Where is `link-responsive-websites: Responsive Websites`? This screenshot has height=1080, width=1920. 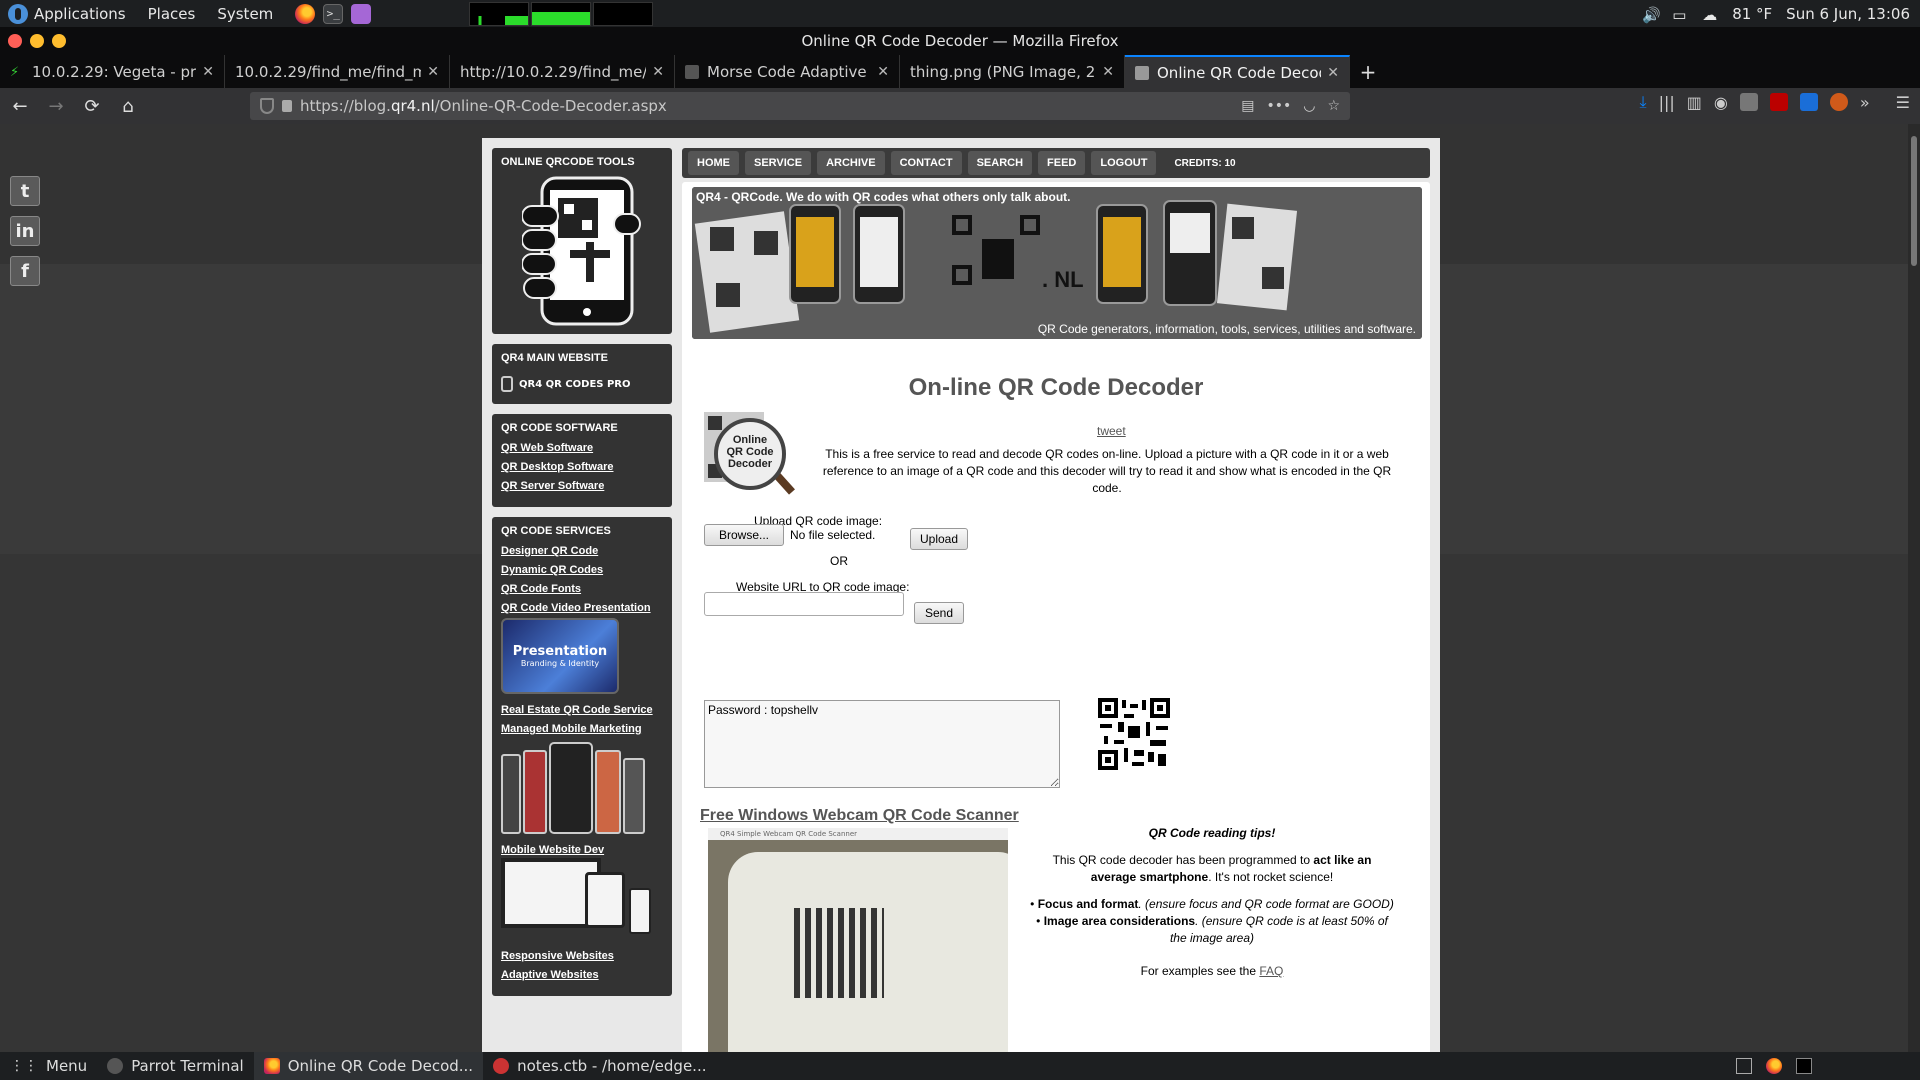
link-responsive-websites: Responsive Websites is located at coordinates (582, 956).